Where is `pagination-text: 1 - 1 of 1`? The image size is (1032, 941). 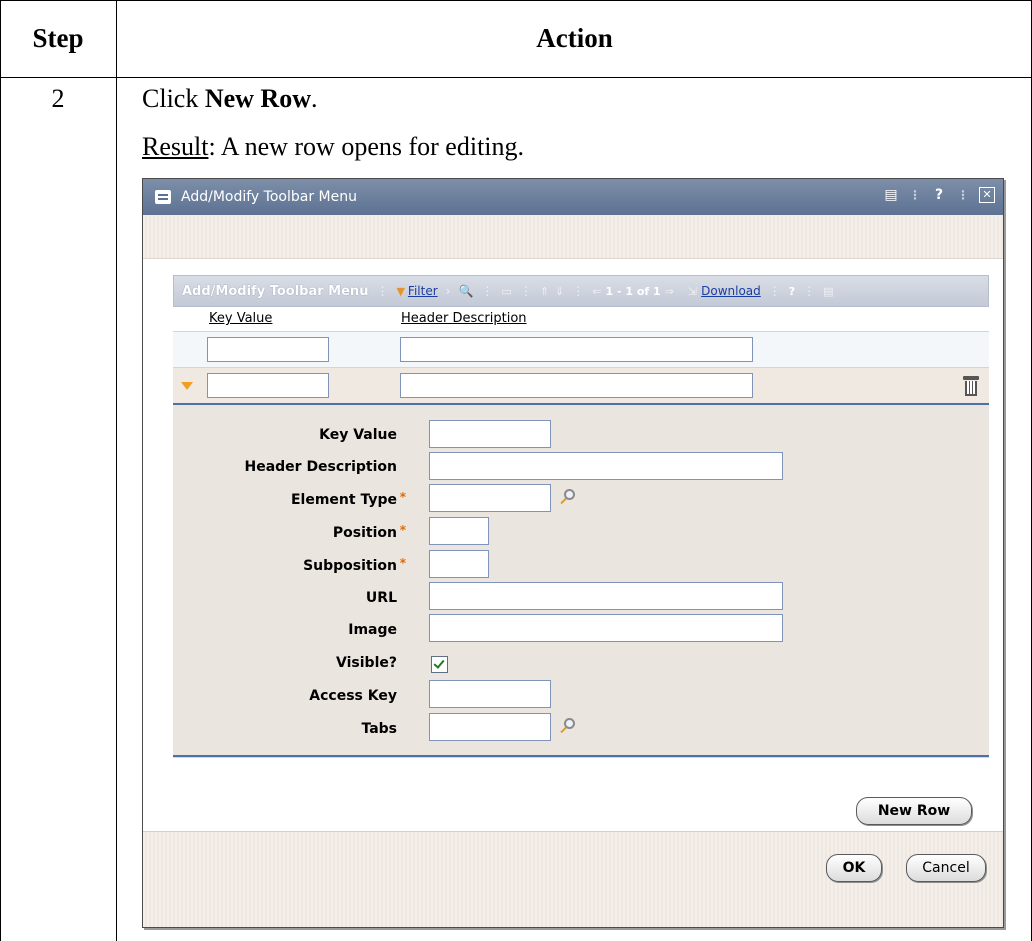 pagination-text: 1 - 1 of 1 is located at coordinates (633, 291).